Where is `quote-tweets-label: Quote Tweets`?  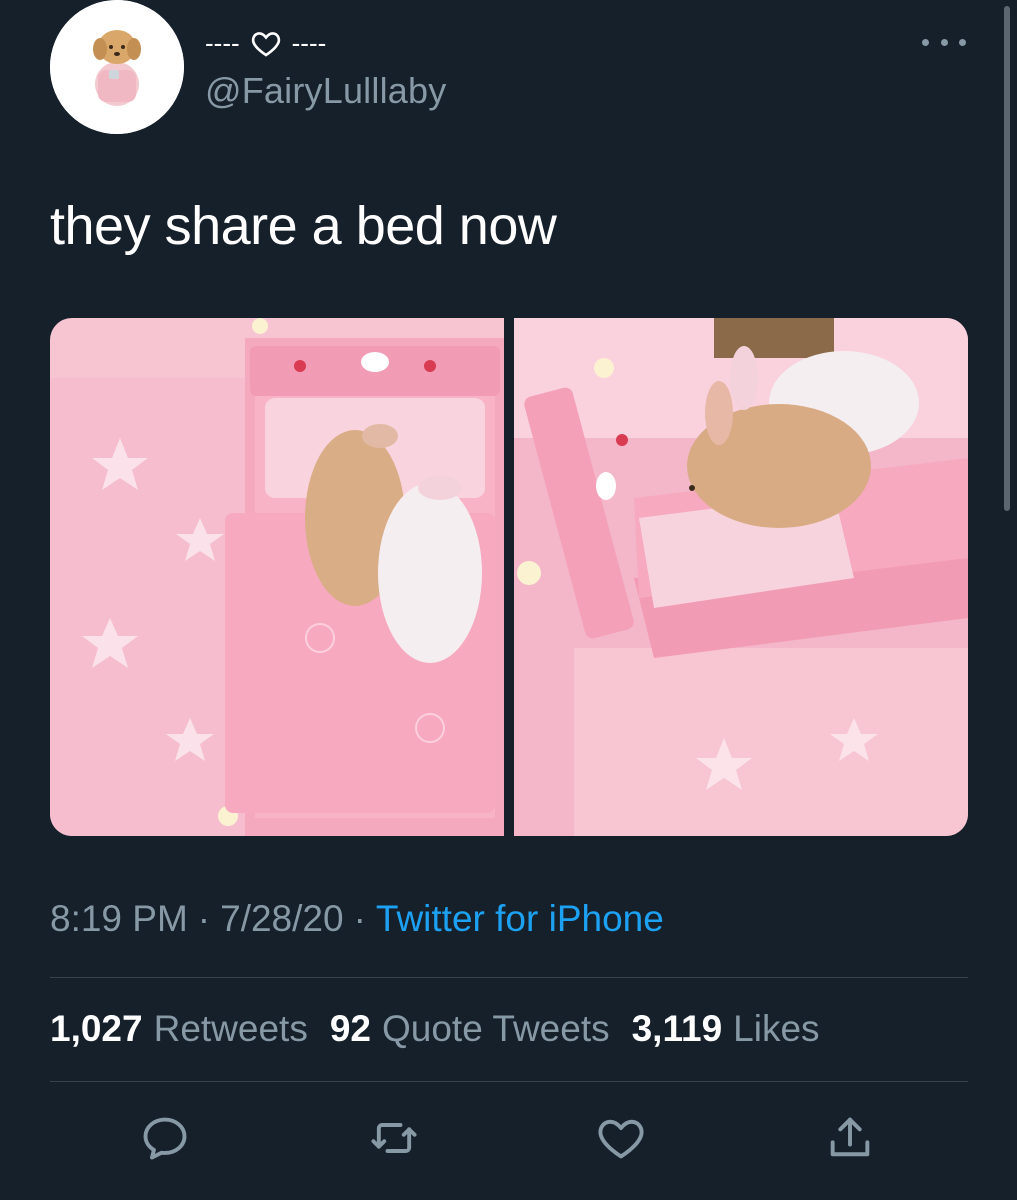
quote-tweets-label: Quote Tweets is located at coordinates (495, 1028).